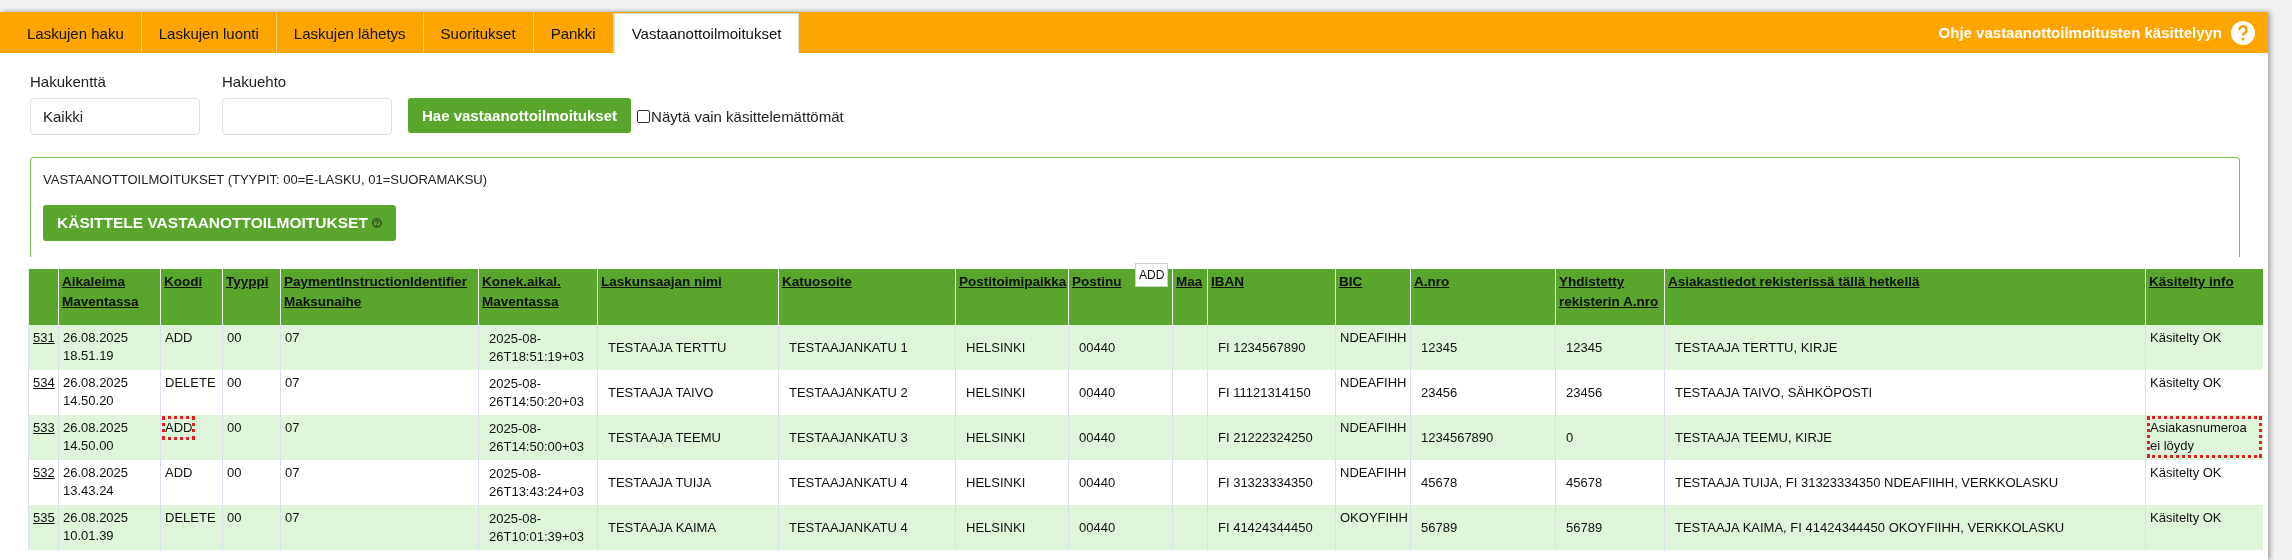 Image resolution: width=2292 pixels, height=560 pixels. I want to click on table-cell-text: FI 41424344450, so click(1265, 527).